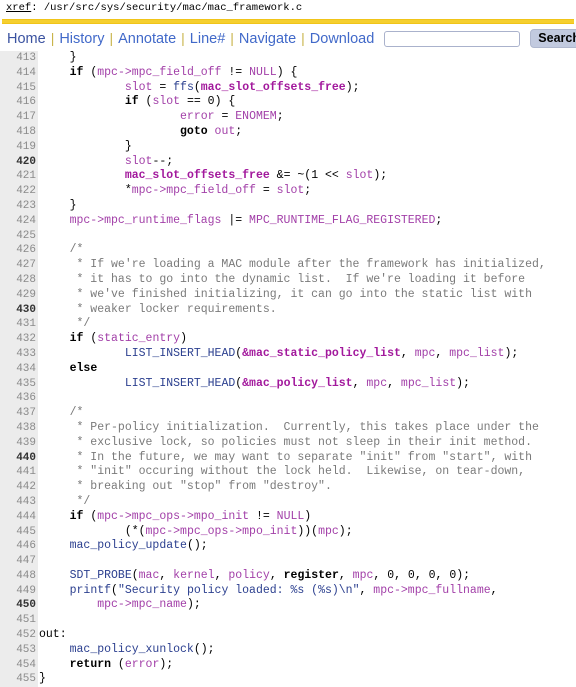  What do you see at coordinates (64, 502) in the screenshot?
I see `code-text: */` at bounding box center [64, 502].